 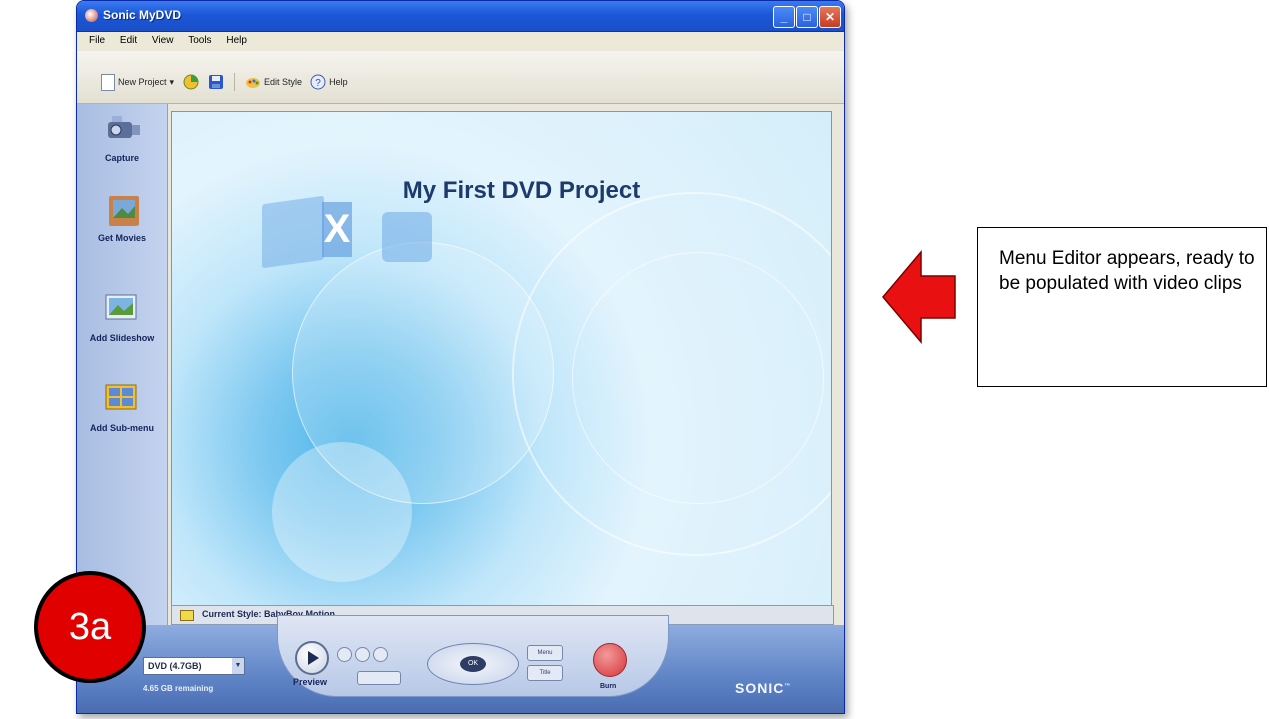 What do you see at coordinates (90, 627) in the screenshot?
I see `step-badge: 3a` at bounding box center [90, 627].